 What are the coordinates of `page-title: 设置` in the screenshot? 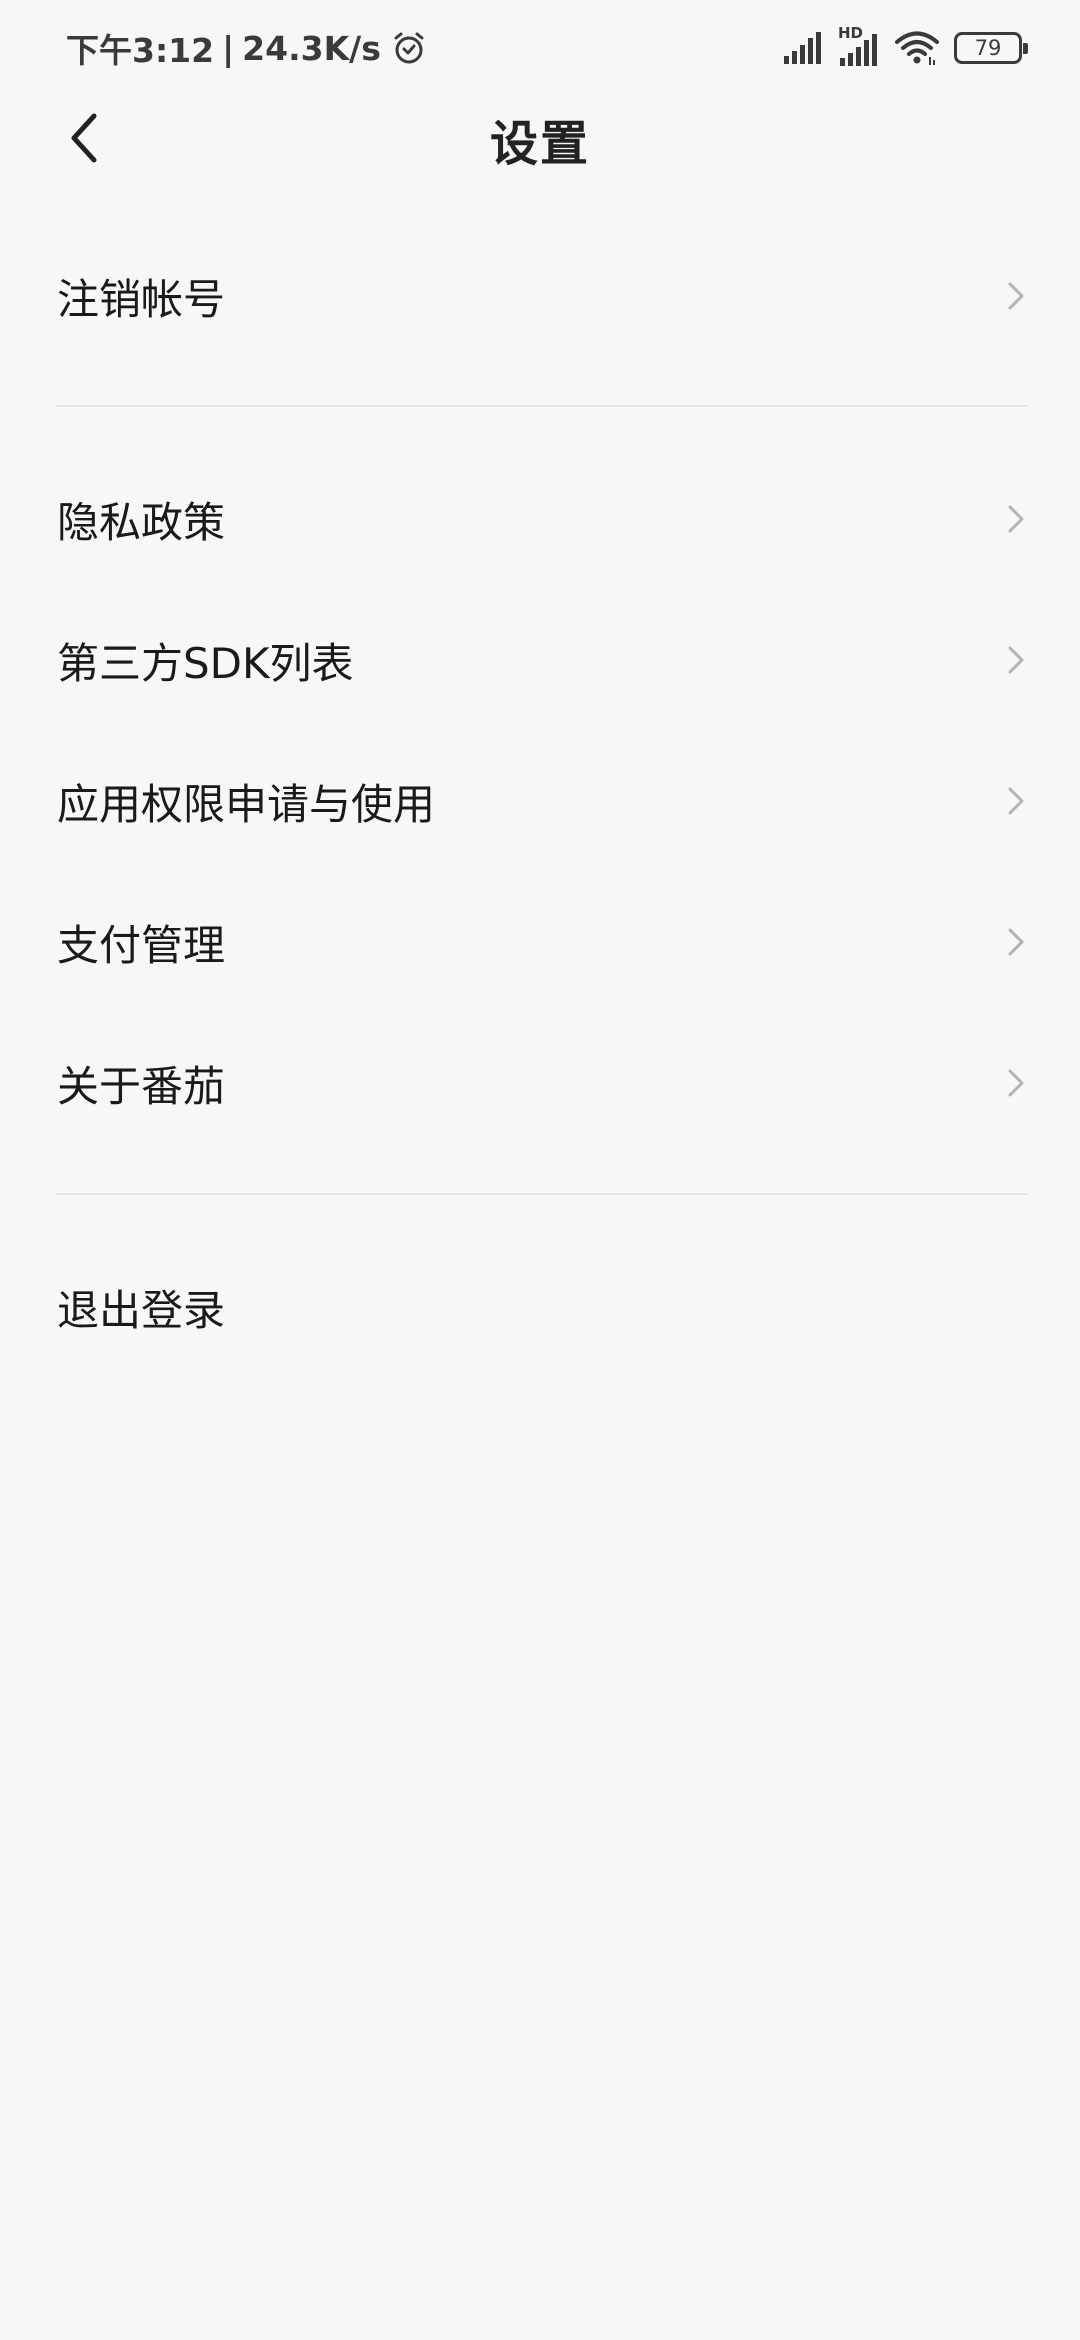 It's located at (539, 144).